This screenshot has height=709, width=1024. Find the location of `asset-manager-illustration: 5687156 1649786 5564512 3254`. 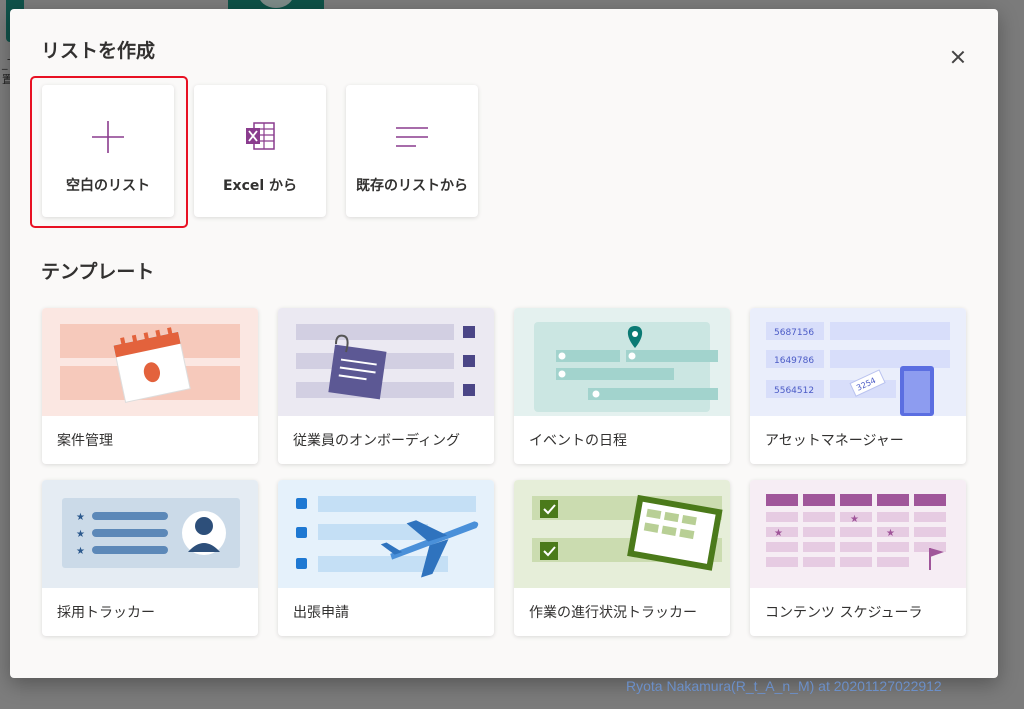

asset-manager-illustration: 5687156 1649786 5564512 3254 is located at coordinates (858, 362).